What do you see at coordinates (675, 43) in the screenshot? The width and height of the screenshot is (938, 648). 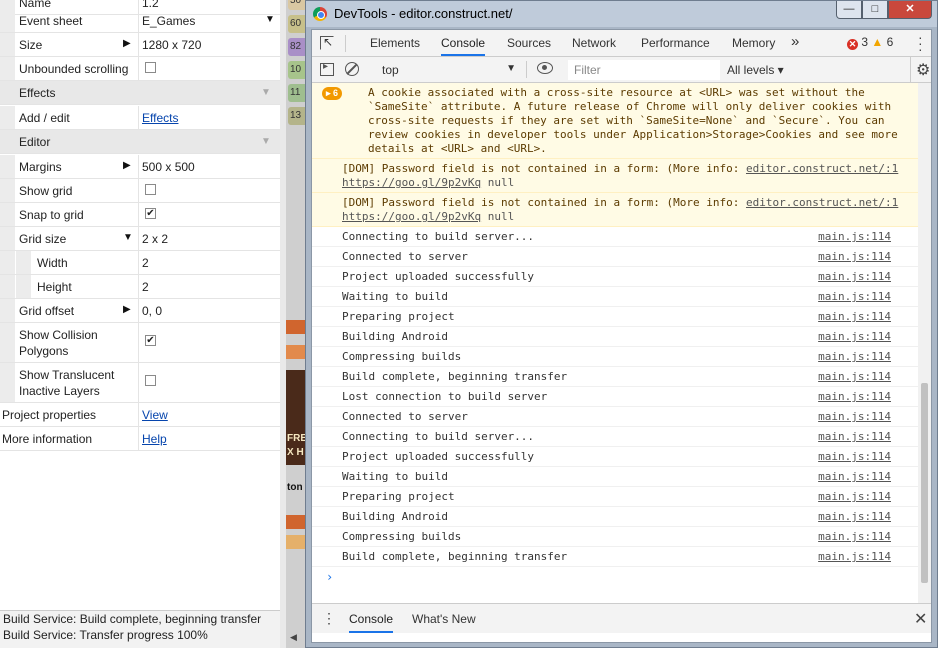 I see `tab-performance: Performance` at bounding box center [675, 43].